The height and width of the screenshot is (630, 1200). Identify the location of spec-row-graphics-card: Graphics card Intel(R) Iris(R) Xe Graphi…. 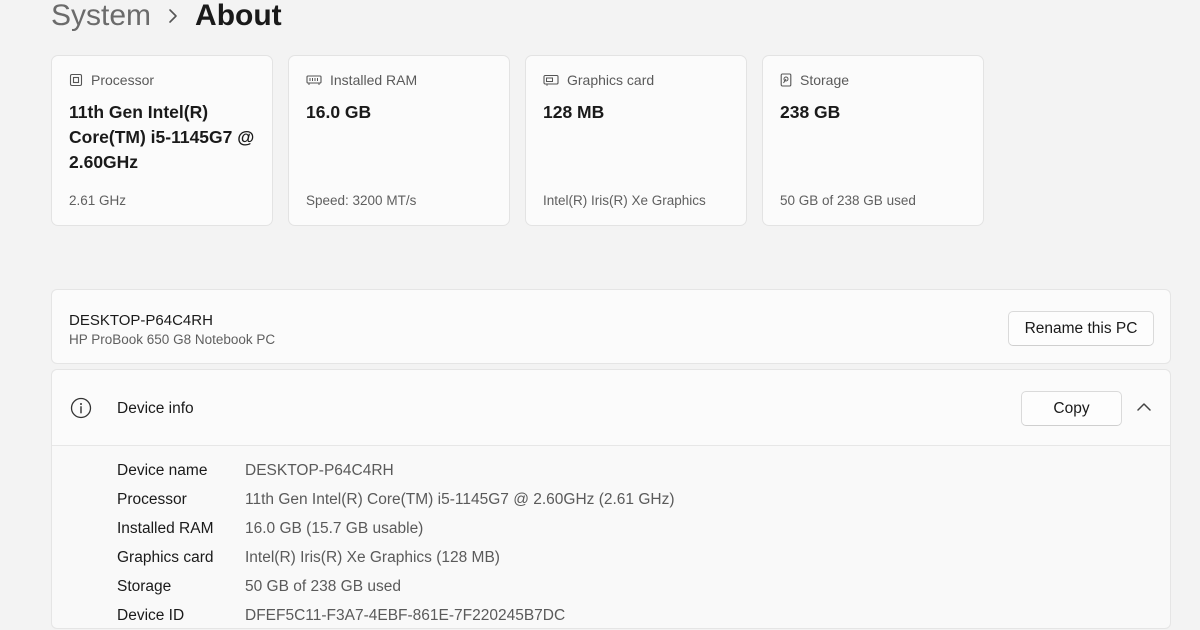
(396, 557).